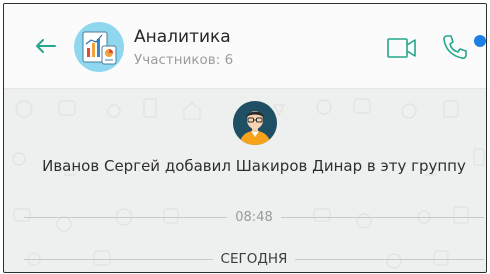  Describe the element at coordinates (255, 128) in the screenshot. I see `person-icon` at that location.